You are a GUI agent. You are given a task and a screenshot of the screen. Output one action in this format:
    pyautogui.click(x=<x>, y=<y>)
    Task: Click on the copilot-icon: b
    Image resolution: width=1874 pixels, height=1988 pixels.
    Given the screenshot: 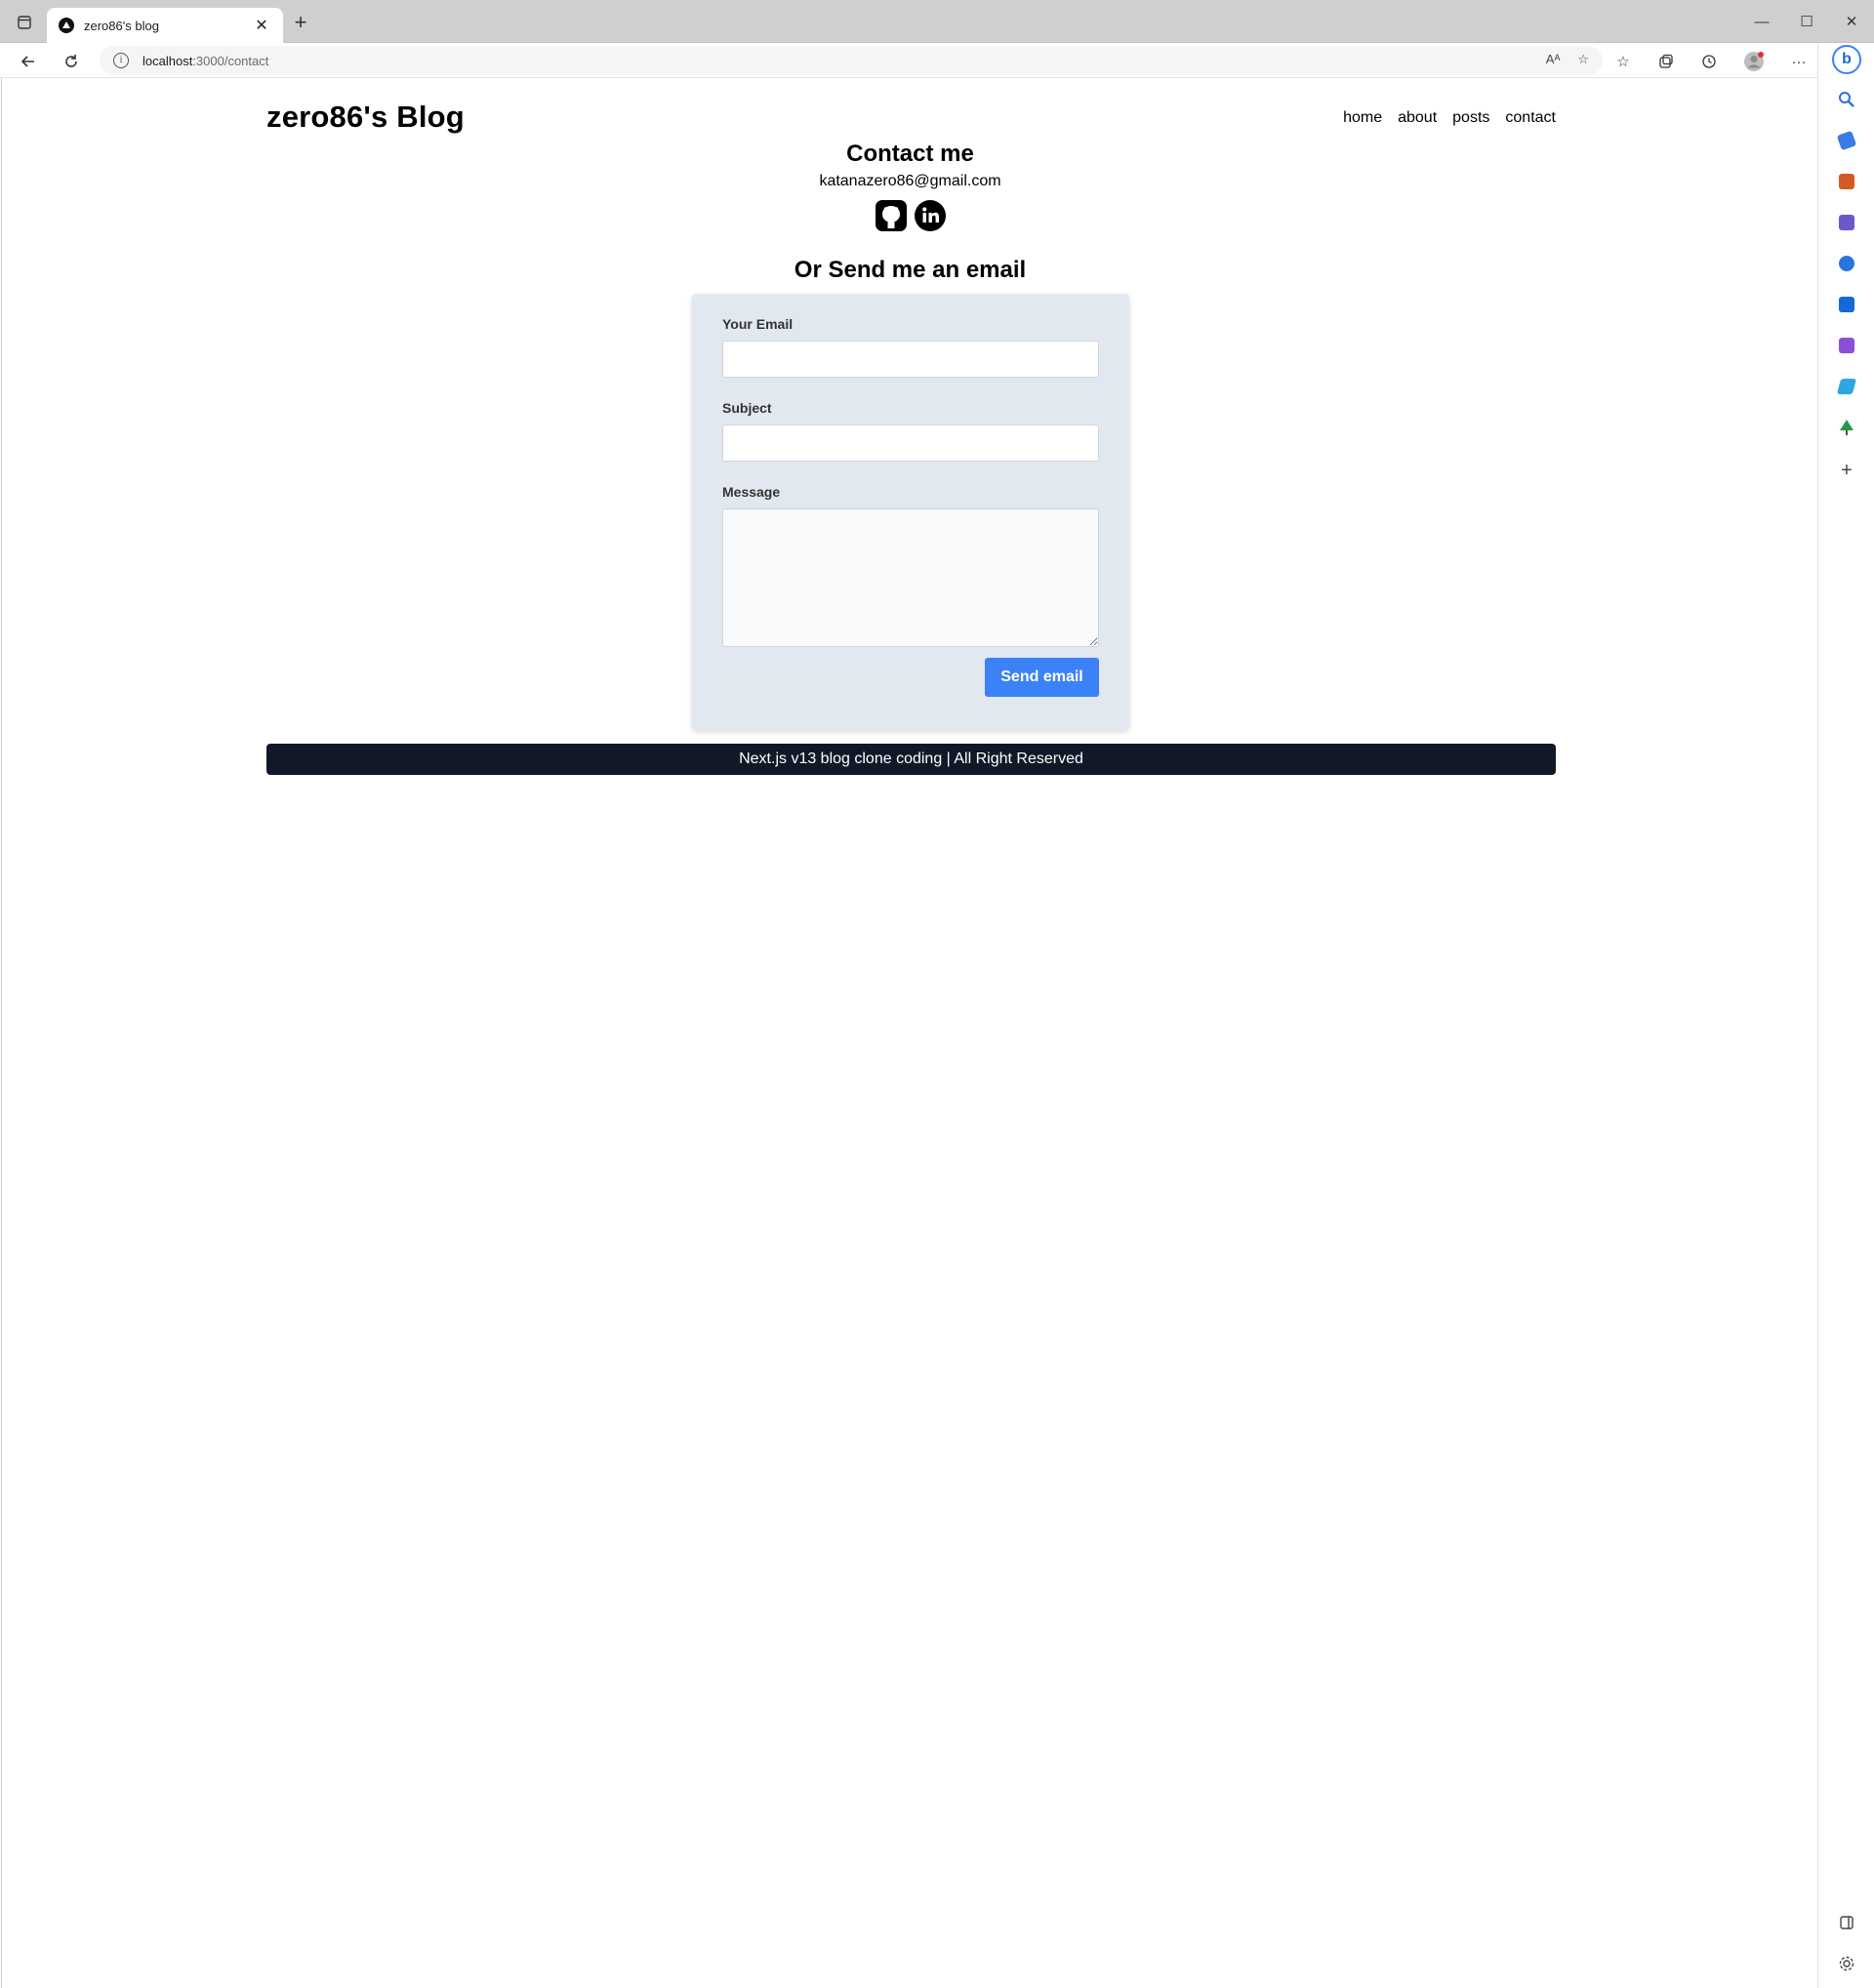 What is the action you would take?
    pyautogui.click(x=1846, y=60)
    